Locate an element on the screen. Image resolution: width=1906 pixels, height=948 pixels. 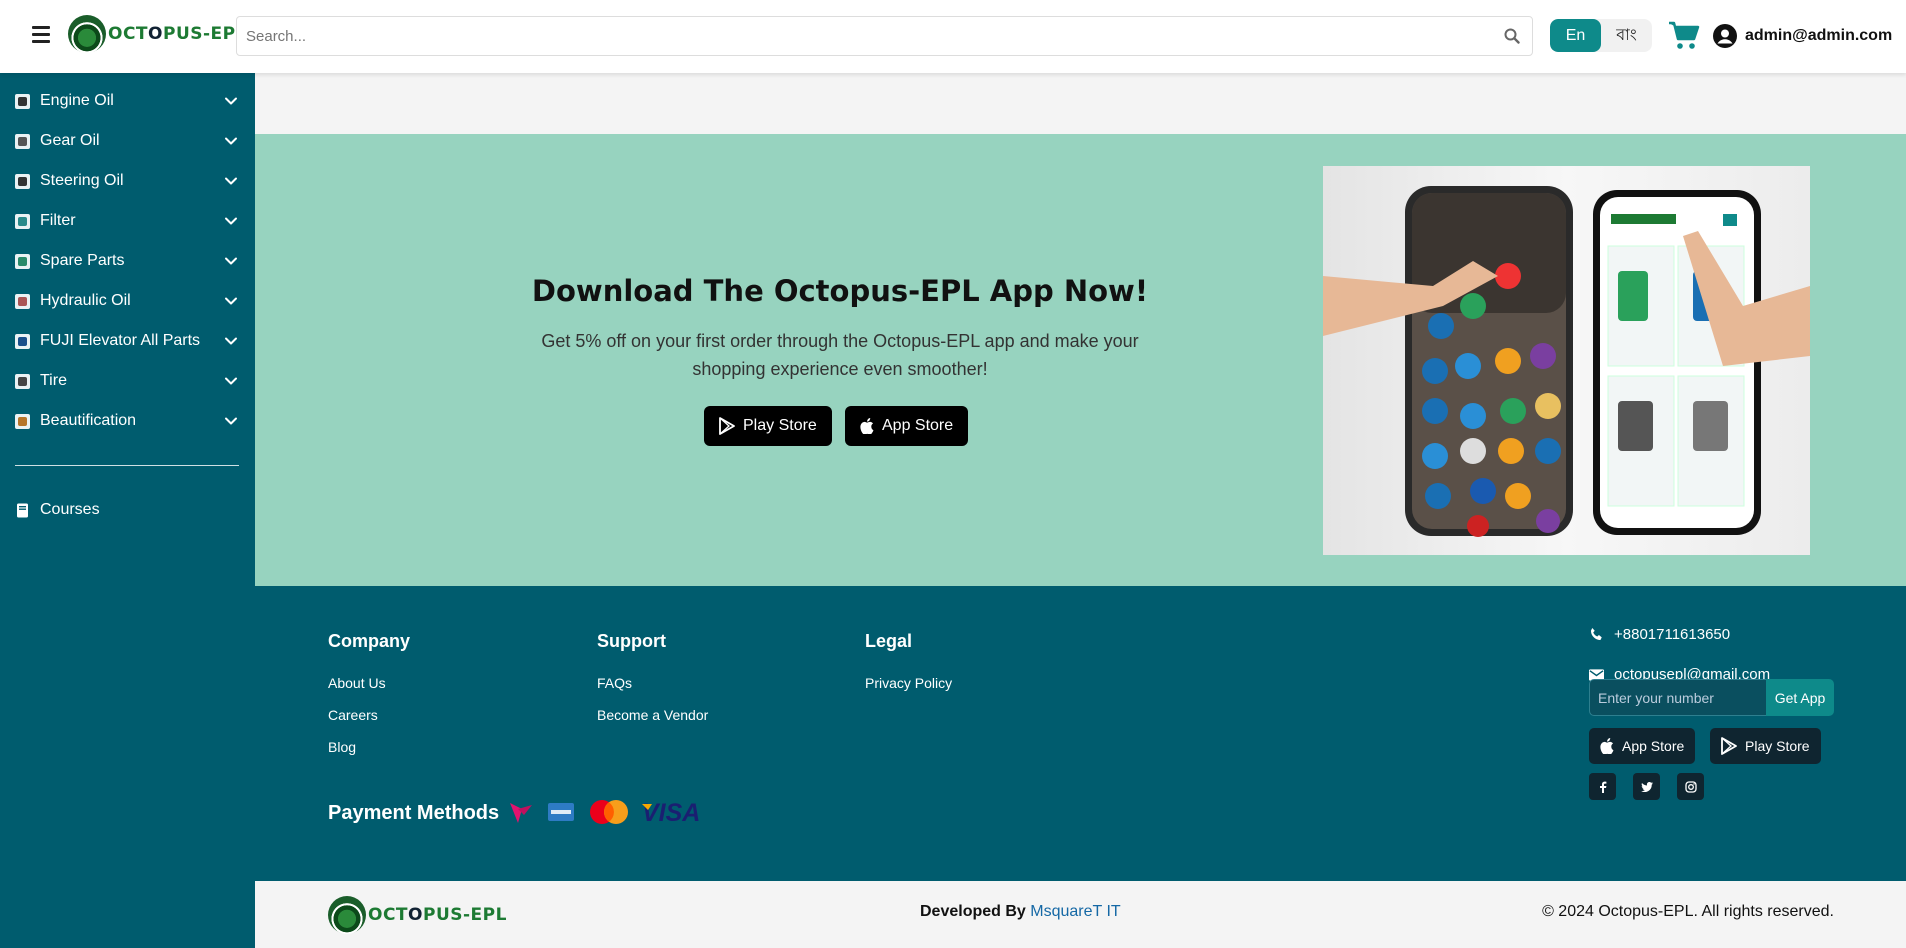
user-email: admin@admin.com is located at coordinates (1819, 35).